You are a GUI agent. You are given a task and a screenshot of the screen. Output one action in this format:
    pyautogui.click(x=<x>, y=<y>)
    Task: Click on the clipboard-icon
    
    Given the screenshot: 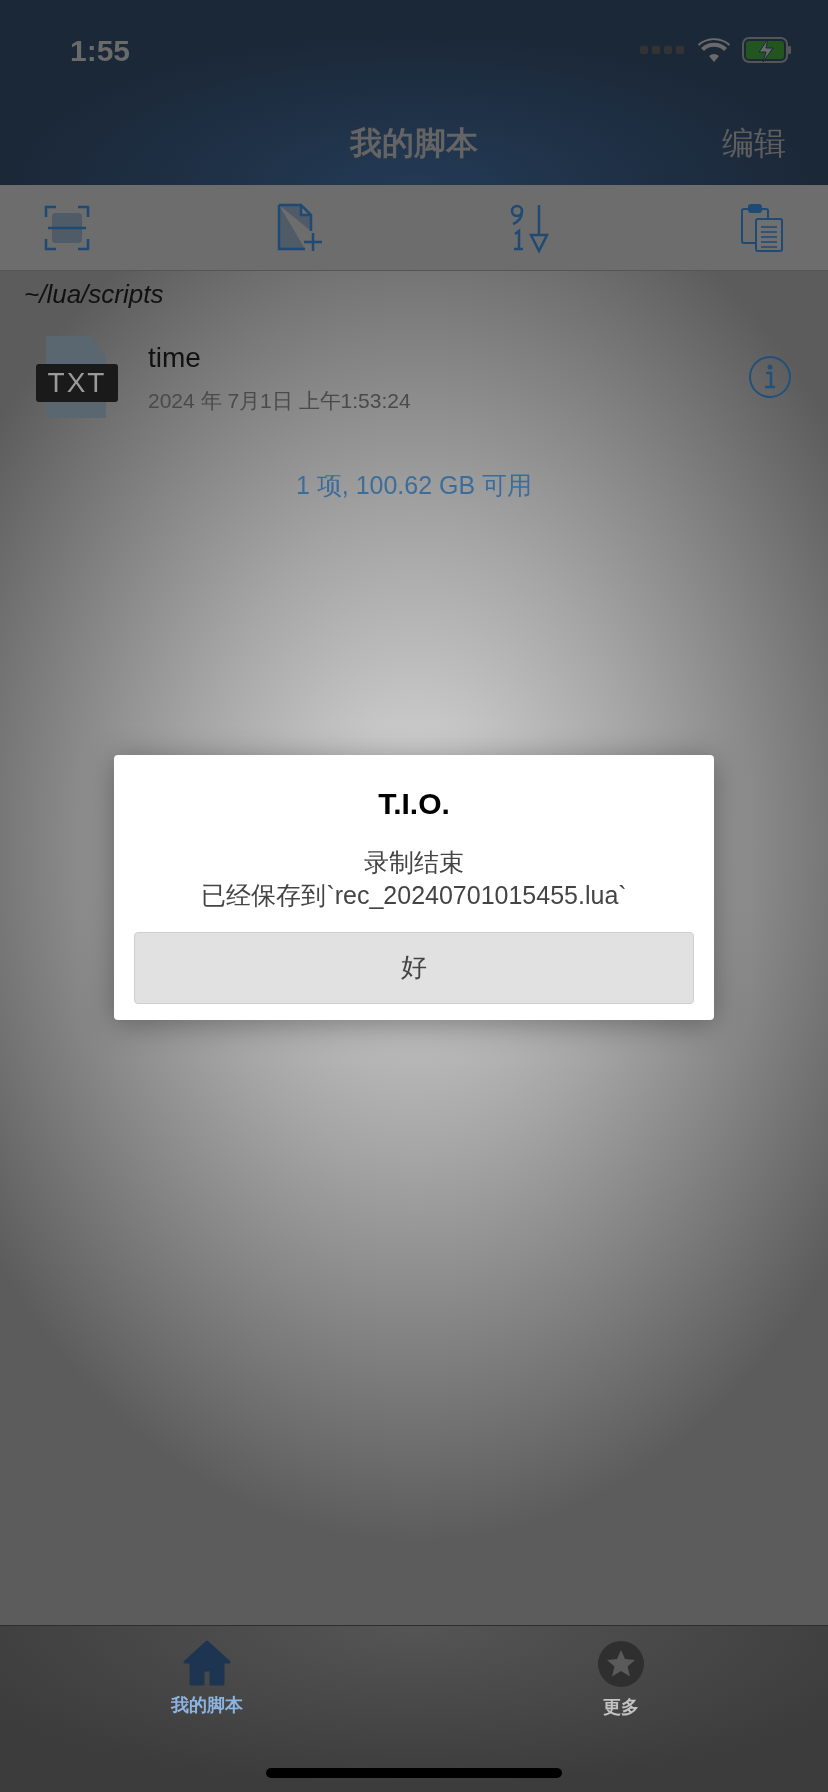 What is the action you would take?
    pyautogui.click(x=761, y=227)
    